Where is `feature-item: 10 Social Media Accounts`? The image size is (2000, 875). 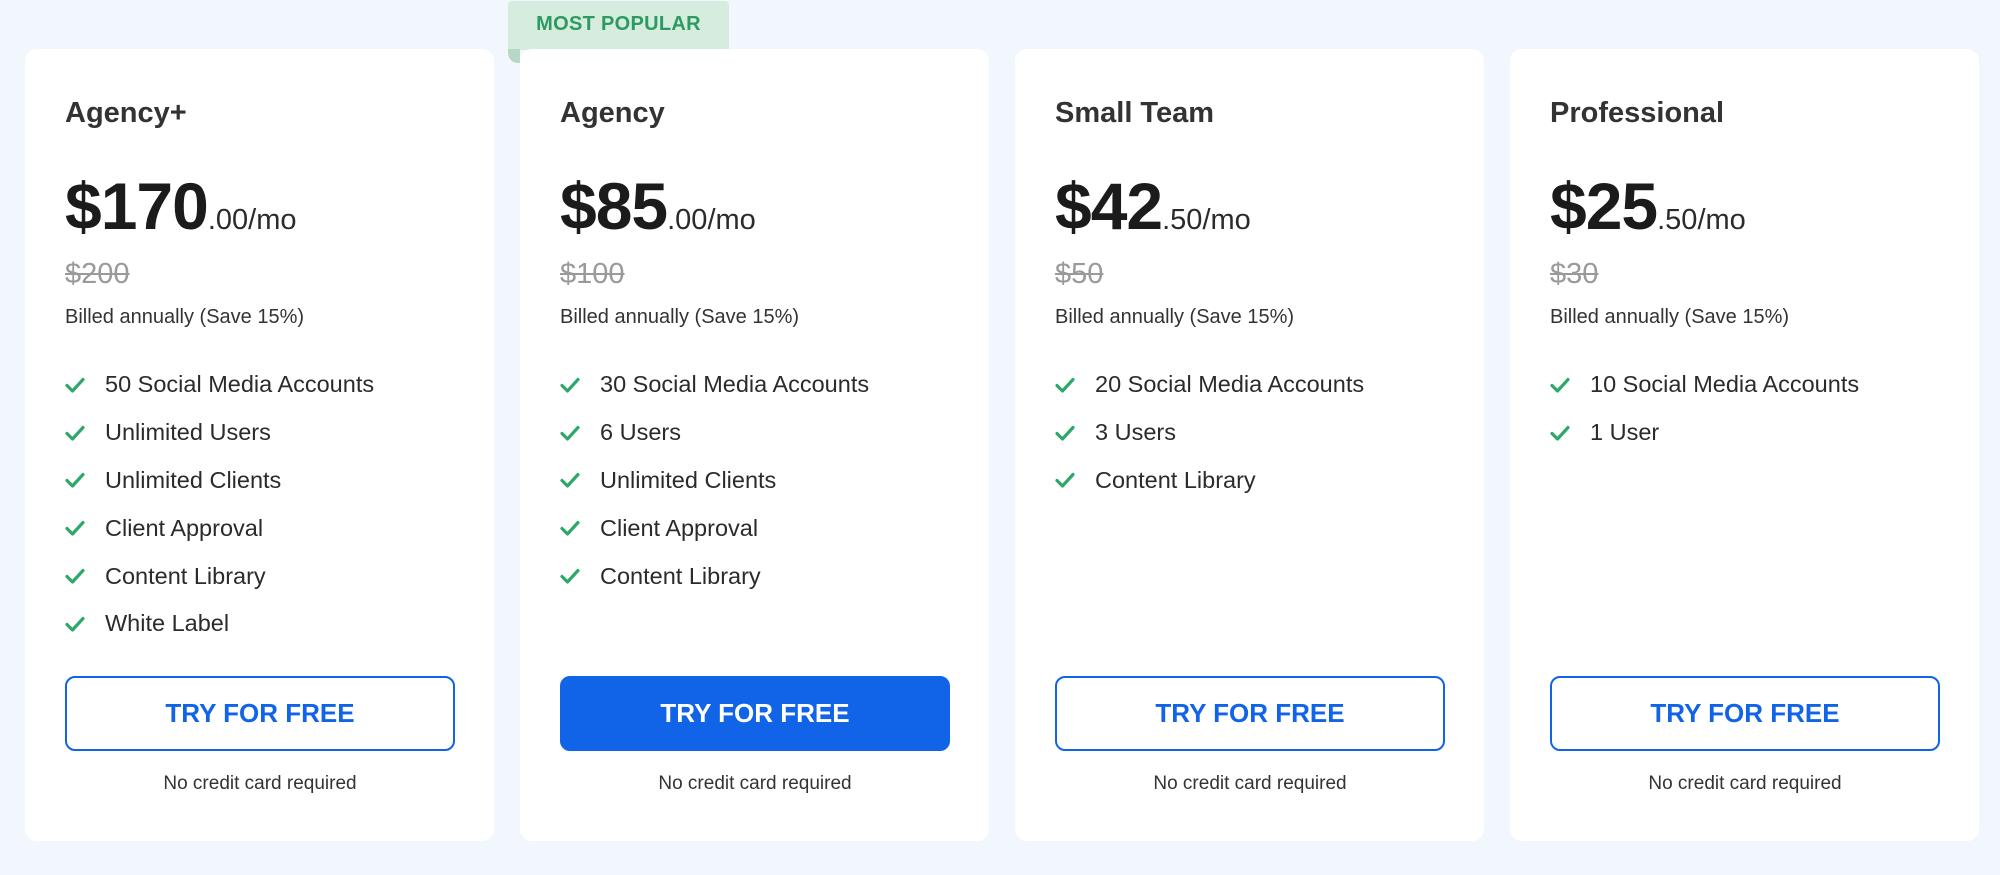 feature-item: 10 Social Media Accounts is located at coordinates (1704, 385).